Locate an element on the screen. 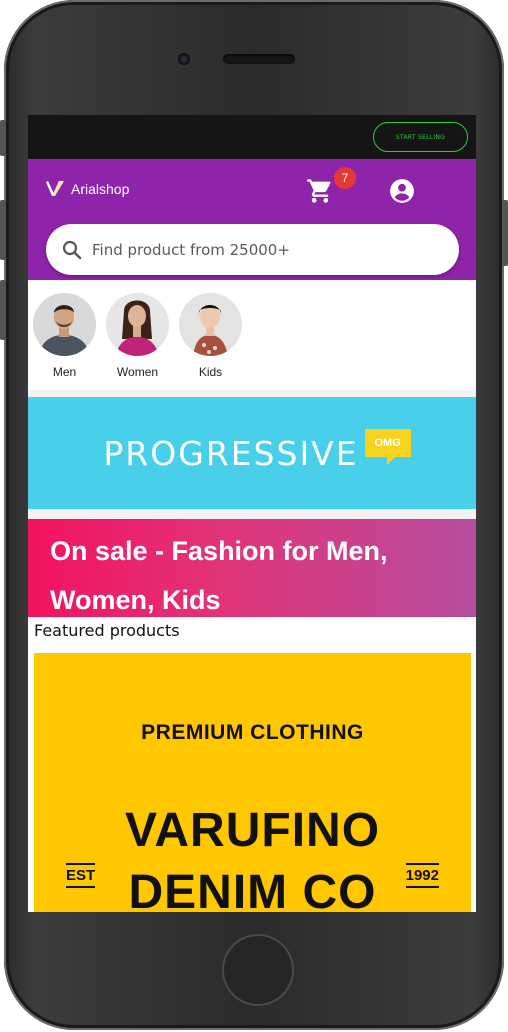 This screenshot has height=1032, width=508. heart-logo-icon is located at coordinates (55, 188).